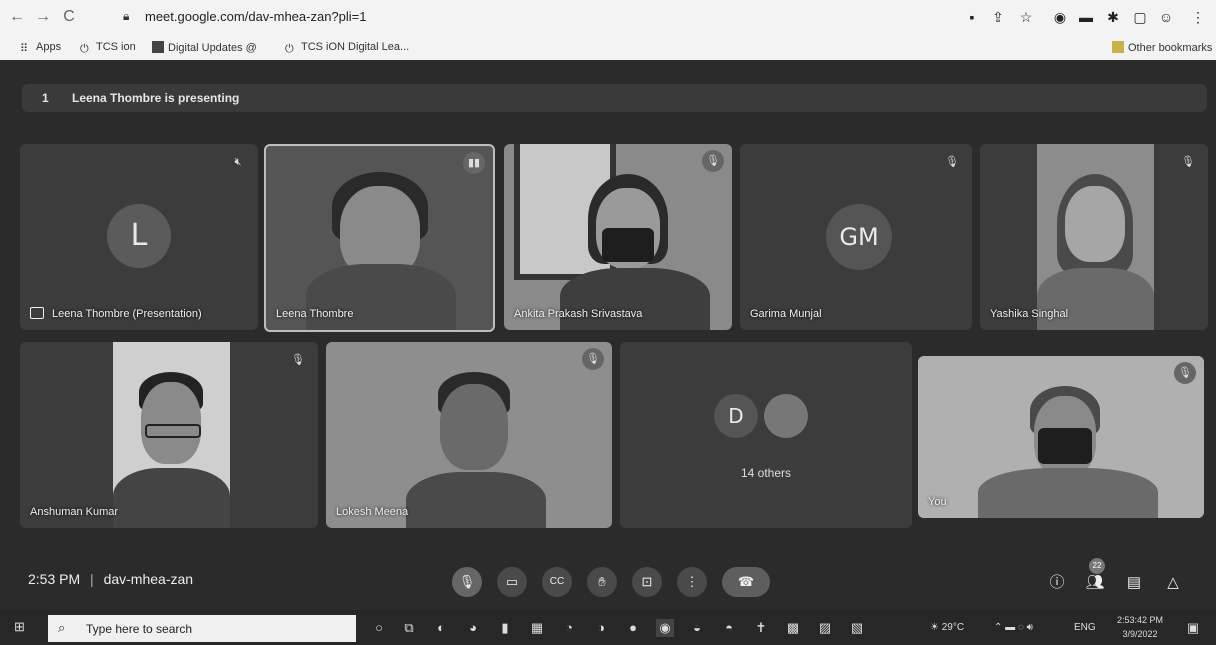 Image resolution: width=1216 pixels, height=645 pixels. What do you see at coordinates (1162, 47) in the screenshot?
I see `other-bookmarks: Other bookmarks` at bounding box center [1162, 47].